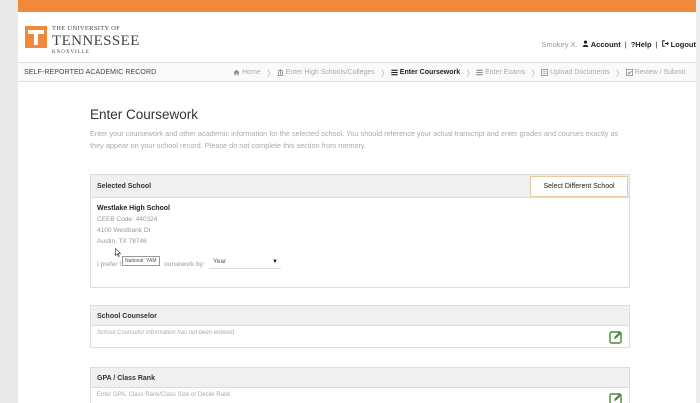 This screenshot has width=700, height=403. I want to click on ceeb-code: CEEB Code: 440324, so click(127, 219).